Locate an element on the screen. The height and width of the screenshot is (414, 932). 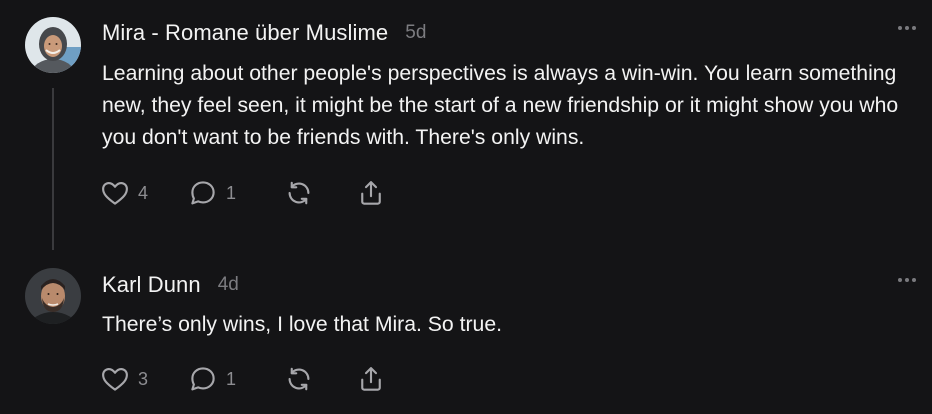
thread-line is located at coordinates (53, 169).